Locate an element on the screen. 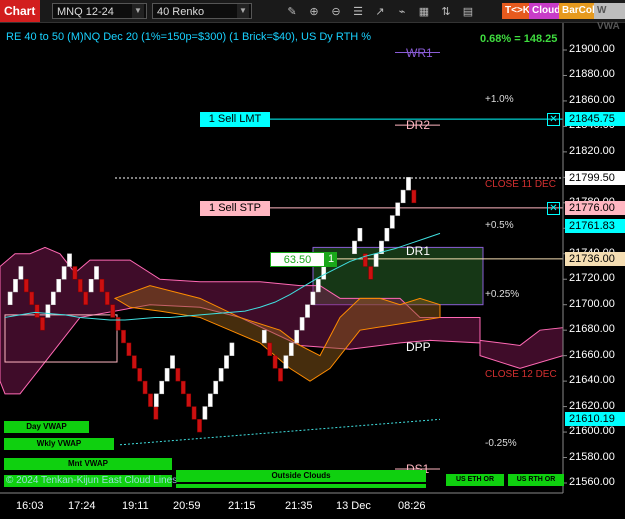 This screenshot has width=625, height=519. properties-icon: ☰ is located at coordinates (358, 11).